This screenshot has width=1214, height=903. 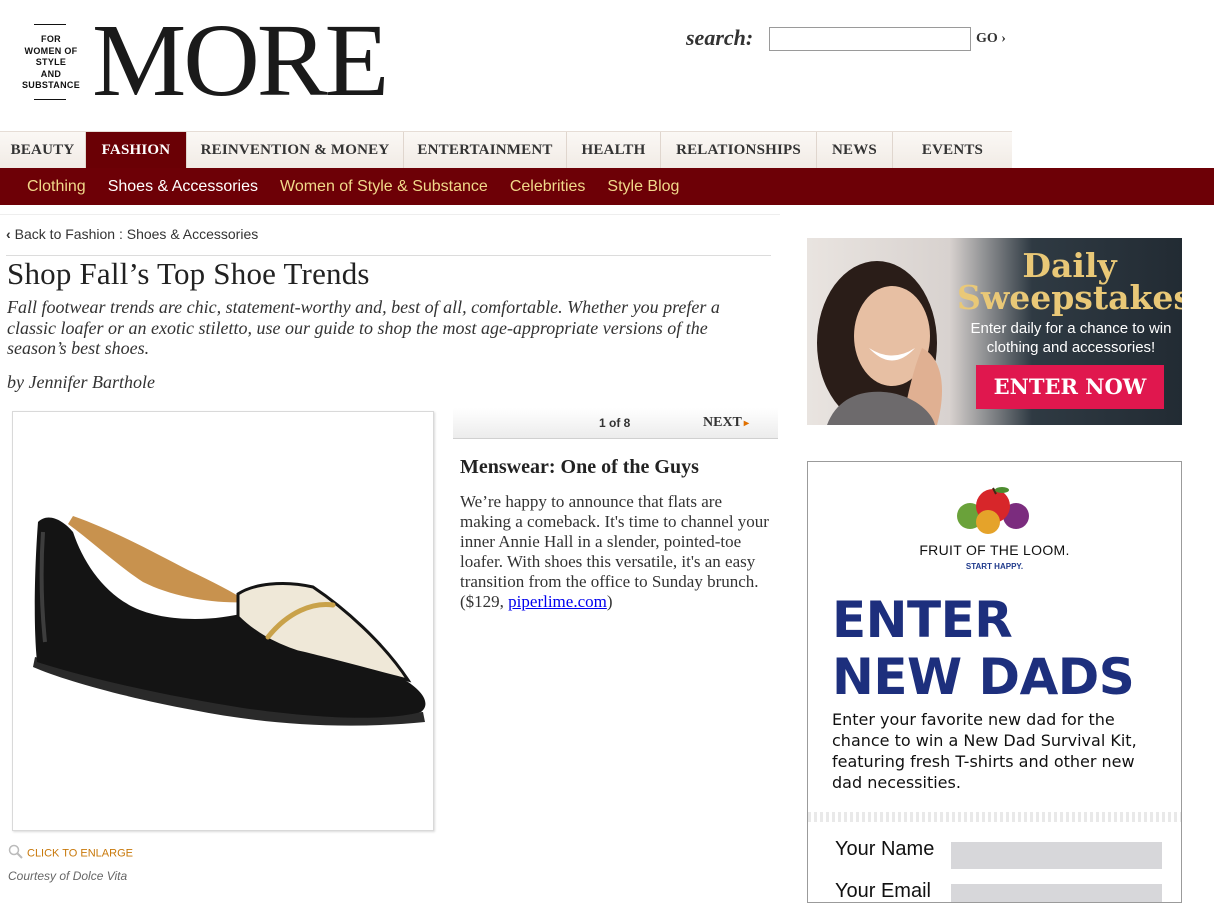 What do you see at coordinates (229, 621) in the screenshot?
I see `loafer-illustration` at bounding box center [229, 621].